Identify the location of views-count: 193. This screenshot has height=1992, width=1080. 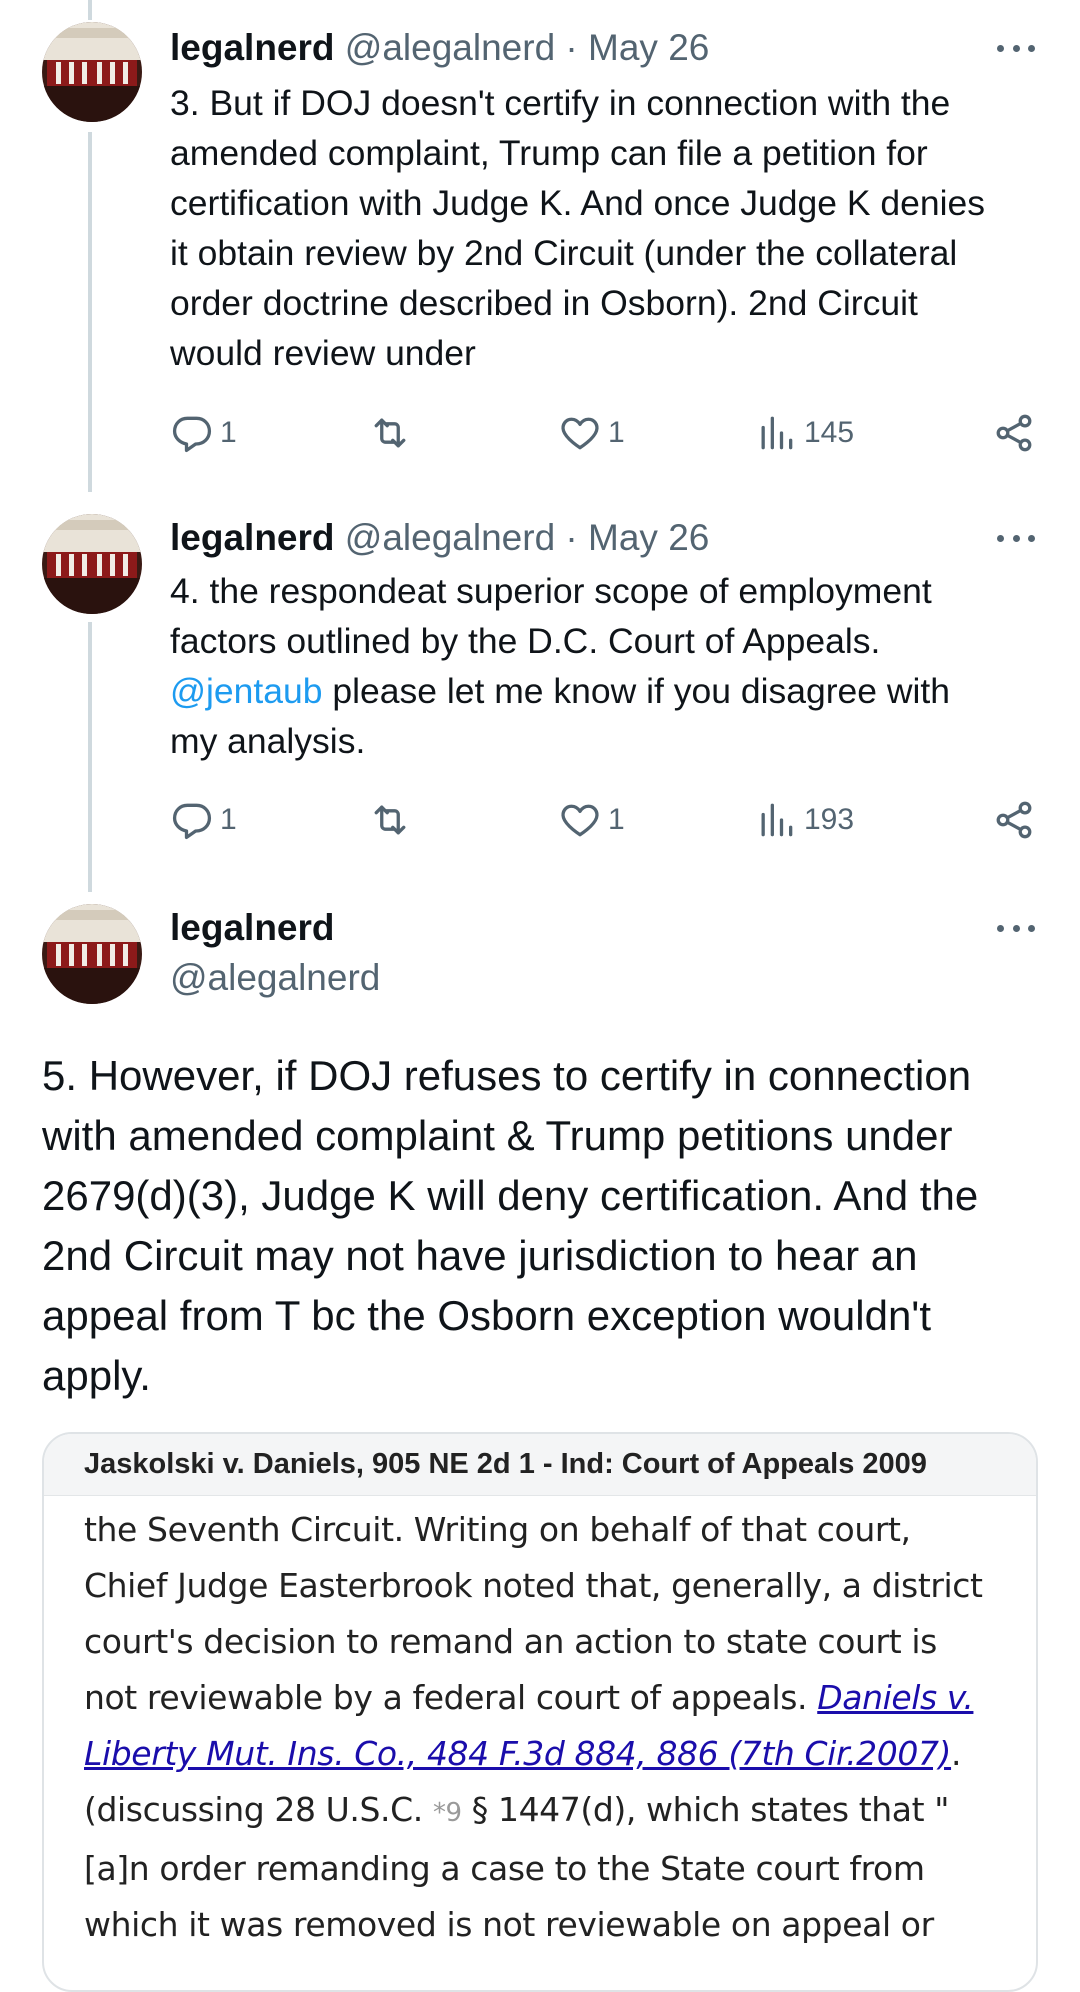
(829, 819).